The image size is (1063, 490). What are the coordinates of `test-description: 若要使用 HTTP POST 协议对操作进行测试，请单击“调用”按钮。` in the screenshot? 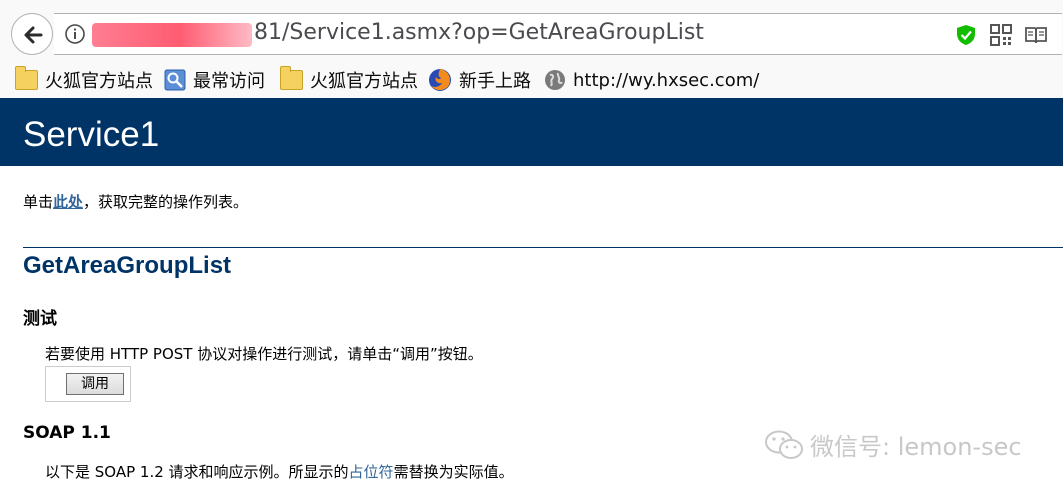 It's located at (264, 354).